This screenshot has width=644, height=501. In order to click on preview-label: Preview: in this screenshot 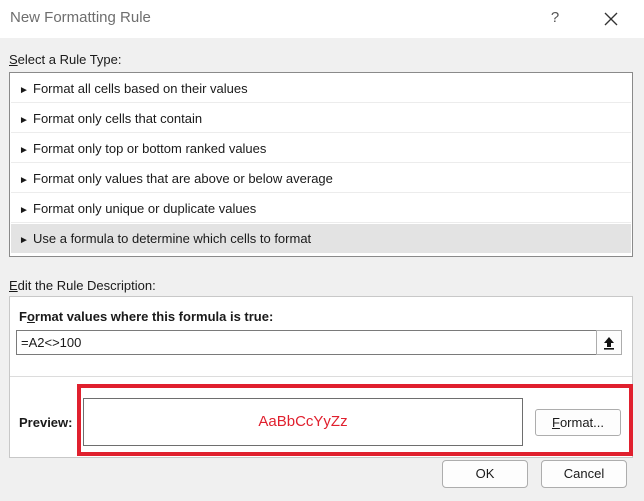, I will do `click(46, 422)`.